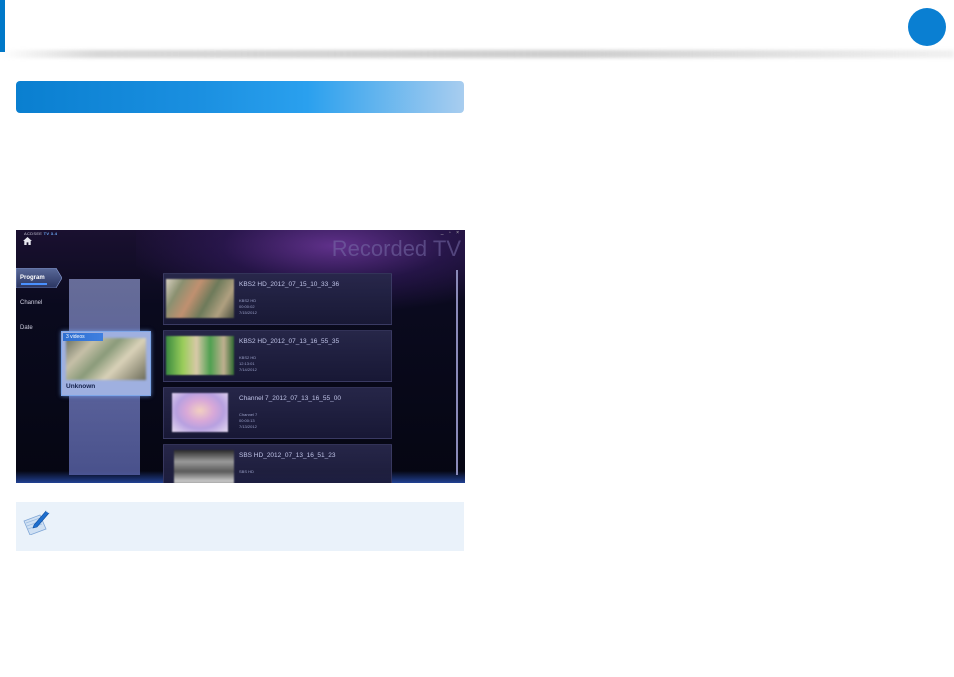  Describe the element at coordinates (34, 284) in the screenshot. I see `nav-selected-indicator` at that location.